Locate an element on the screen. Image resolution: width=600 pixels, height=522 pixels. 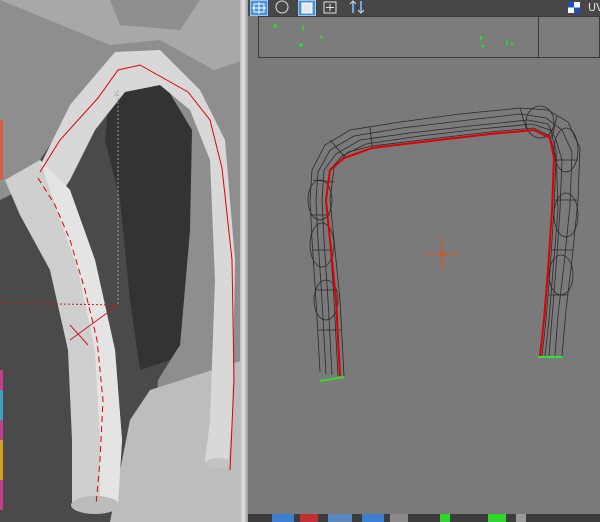
checker-icon is located at coordinates (574, 7).